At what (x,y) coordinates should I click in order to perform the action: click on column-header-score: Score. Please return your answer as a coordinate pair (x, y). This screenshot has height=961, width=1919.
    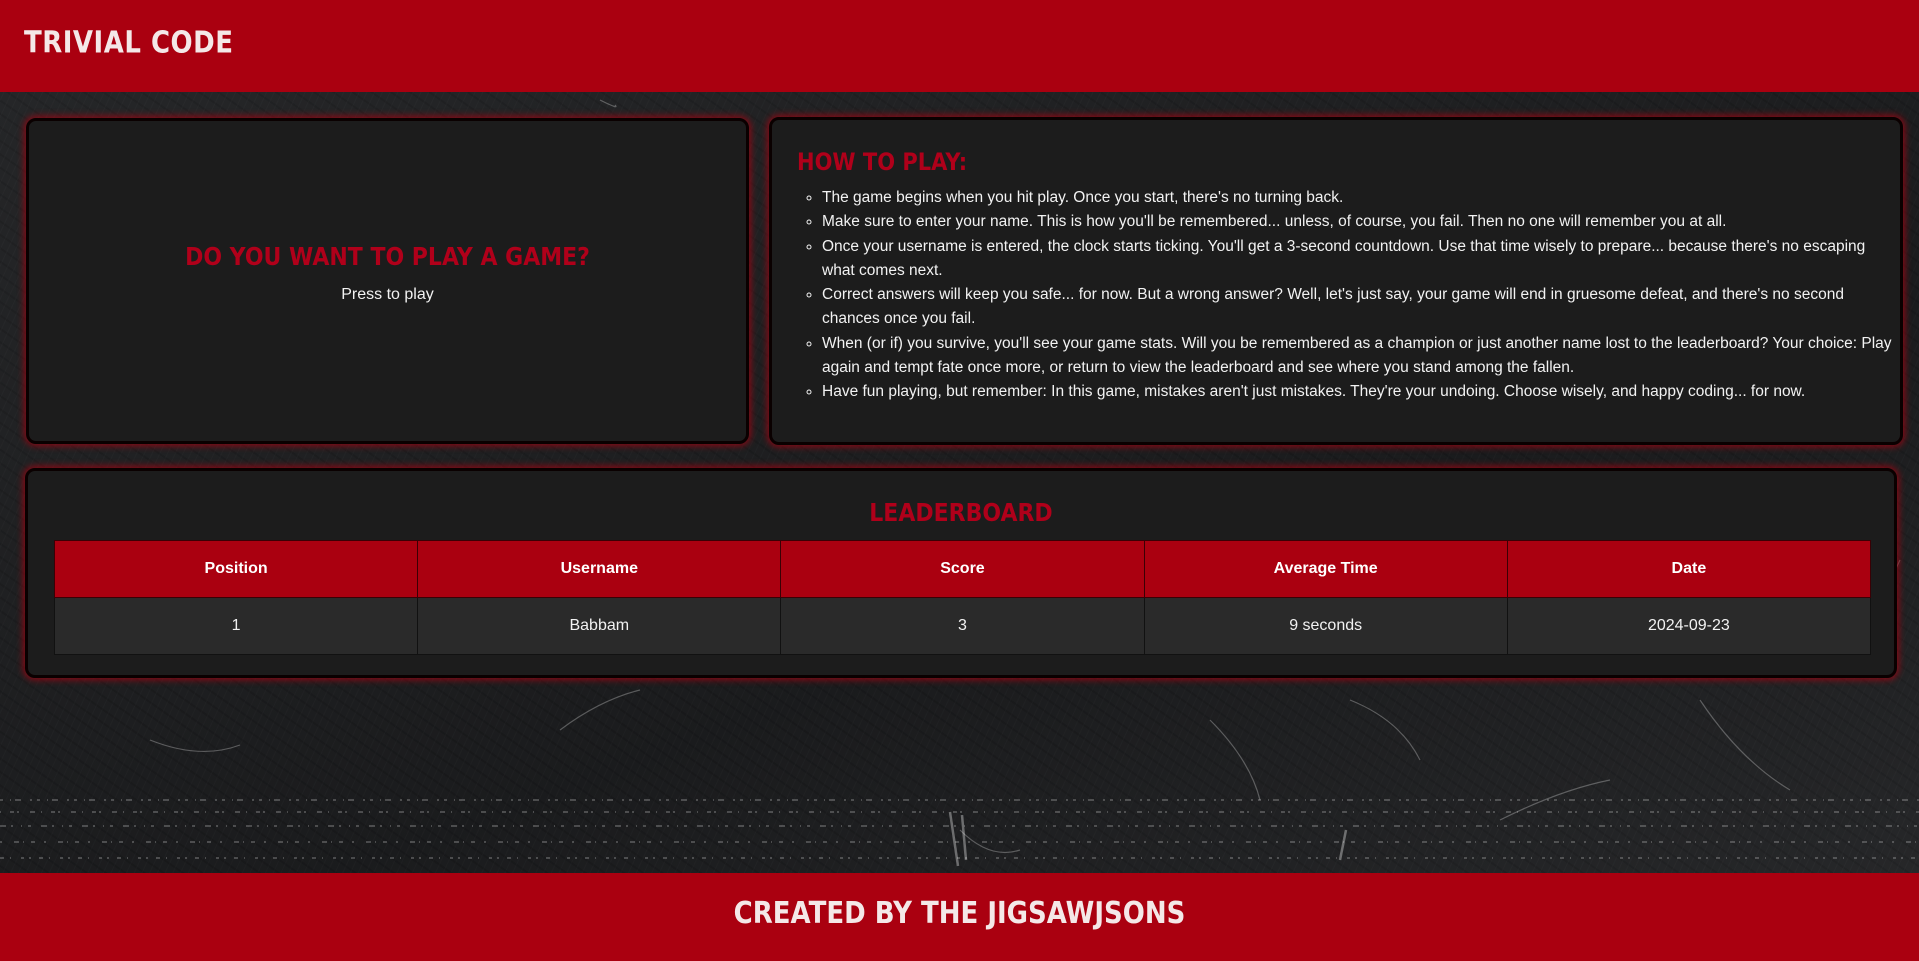
    Looking at the image, I should click on (962, 569).